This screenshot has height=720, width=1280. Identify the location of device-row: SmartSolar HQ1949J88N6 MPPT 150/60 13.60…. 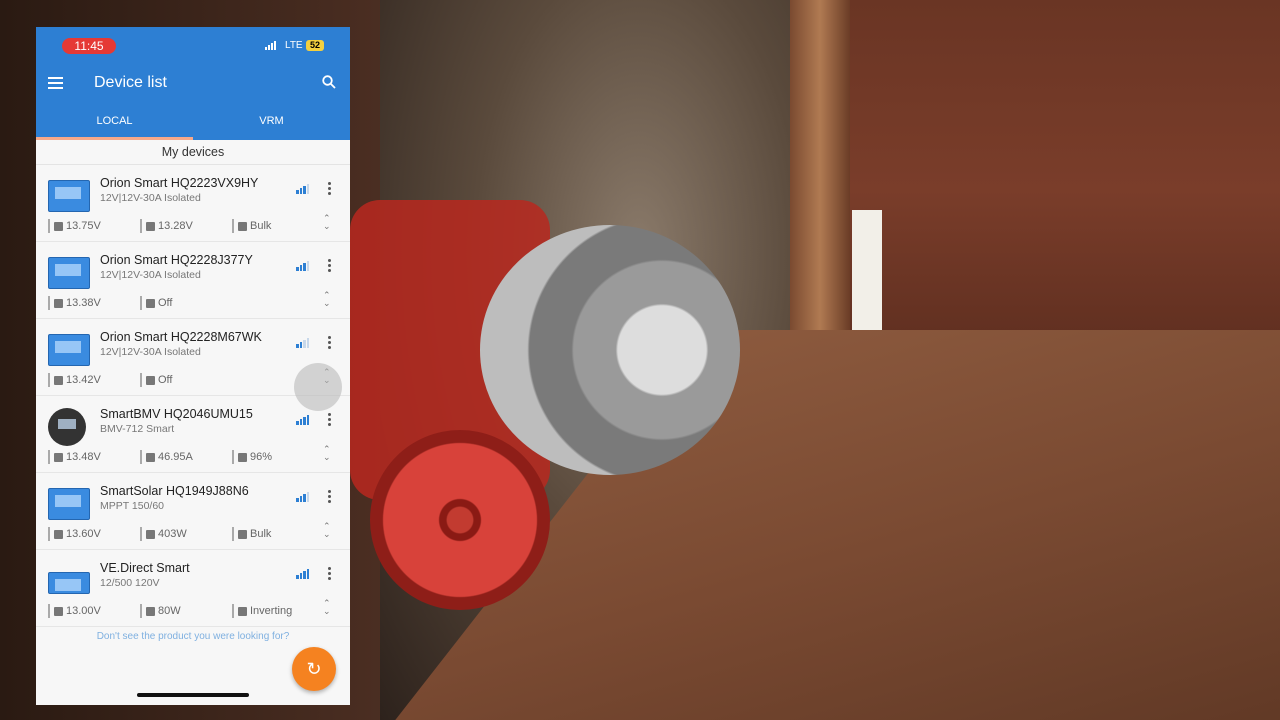
(193, 511).